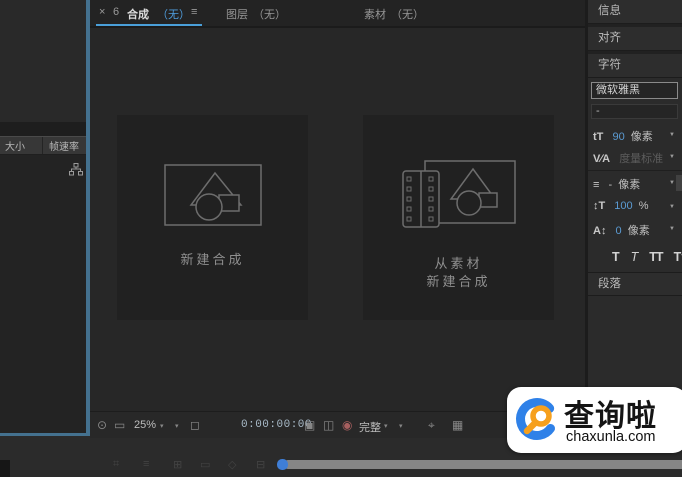 The width and height of the screenshot is (682, 477). Describe the element at coordinates (116, 464) in the screenshot. I see `timeline-icon-1: ⌗` at that location.